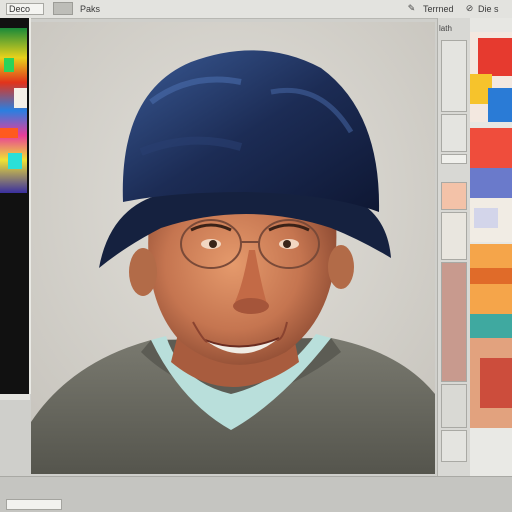  Describe the element at coordinates (411, 8) in the screenshot. I see `brush-icon: ✎` at that location.